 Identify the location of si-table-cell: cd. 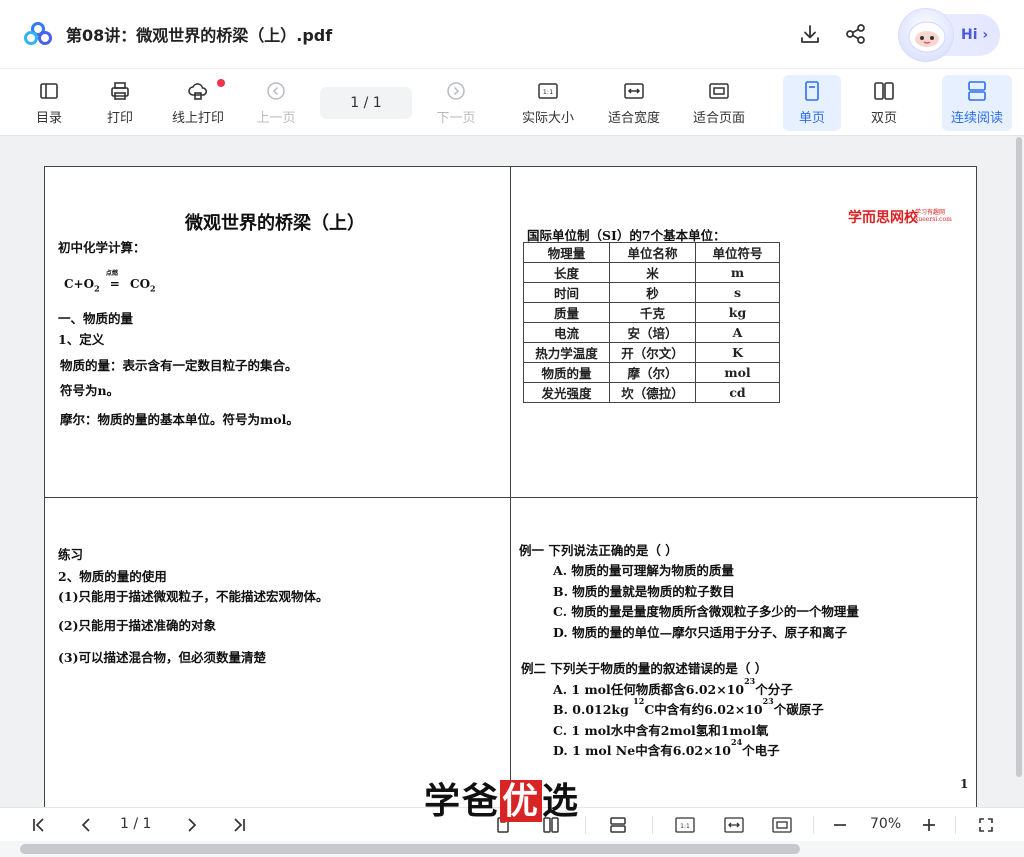
(737, 392).